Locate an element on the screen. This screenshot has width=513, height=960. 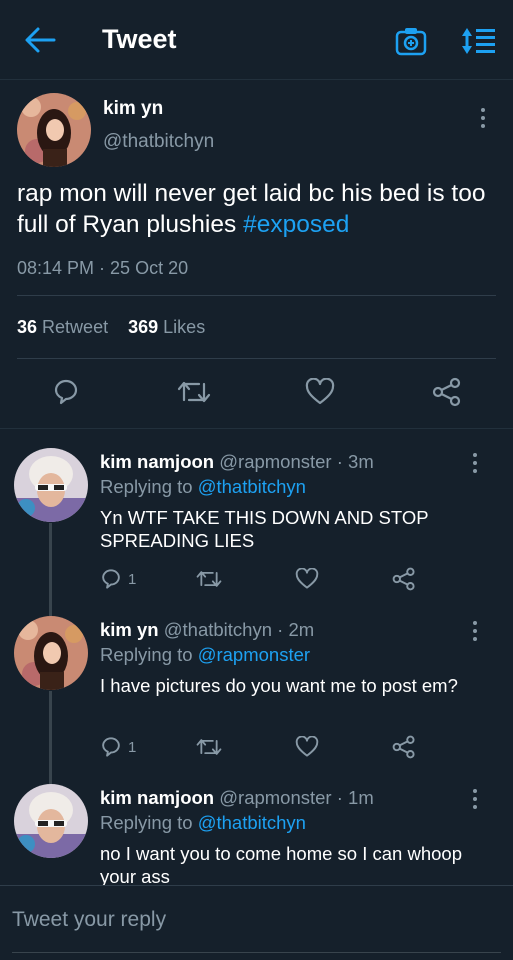
tweet-stats: 36 Retweet 369 Likes is located at coordinates (111, 327).